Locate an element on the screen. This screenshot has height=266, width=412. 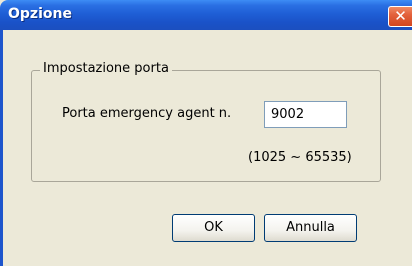
close-button: ✕ is located at coordinates (400, 16).